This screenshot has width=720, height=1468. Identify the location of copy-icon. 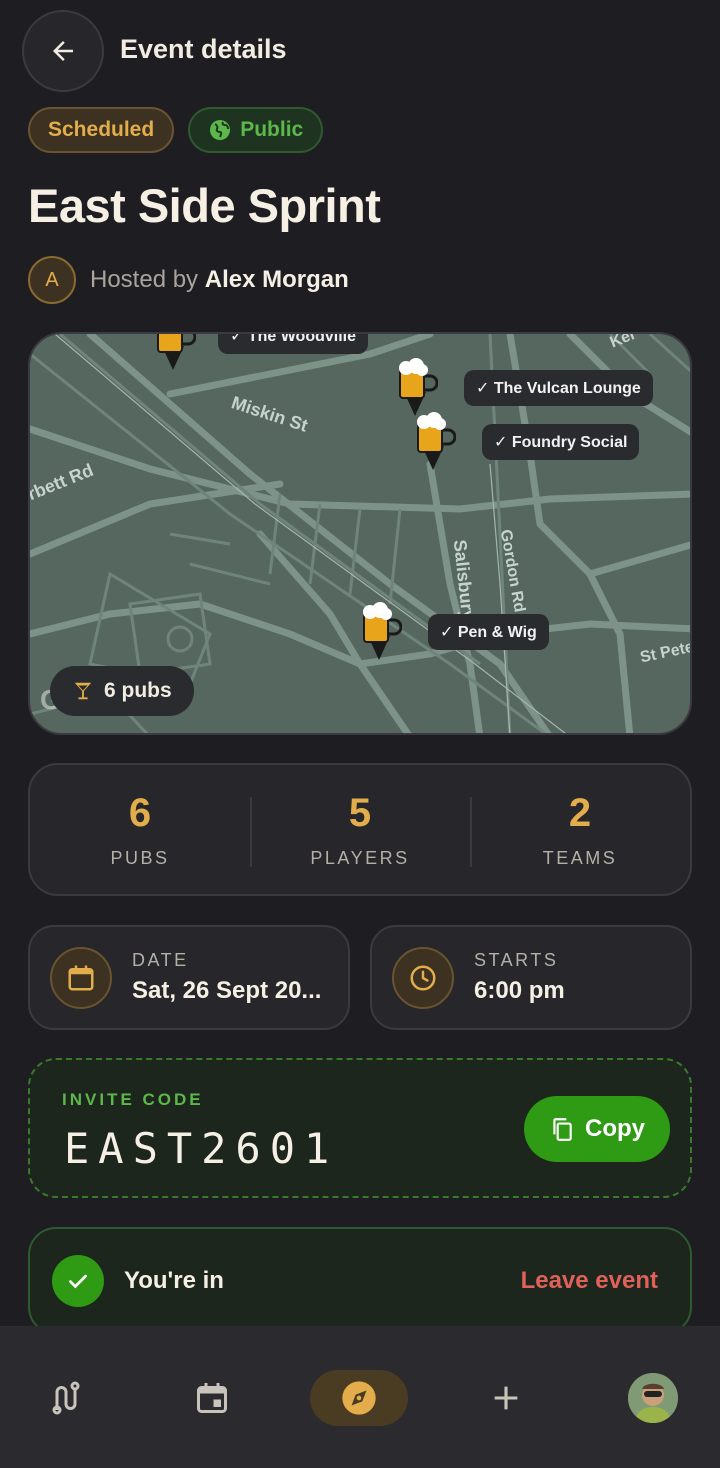
(562, 1129).